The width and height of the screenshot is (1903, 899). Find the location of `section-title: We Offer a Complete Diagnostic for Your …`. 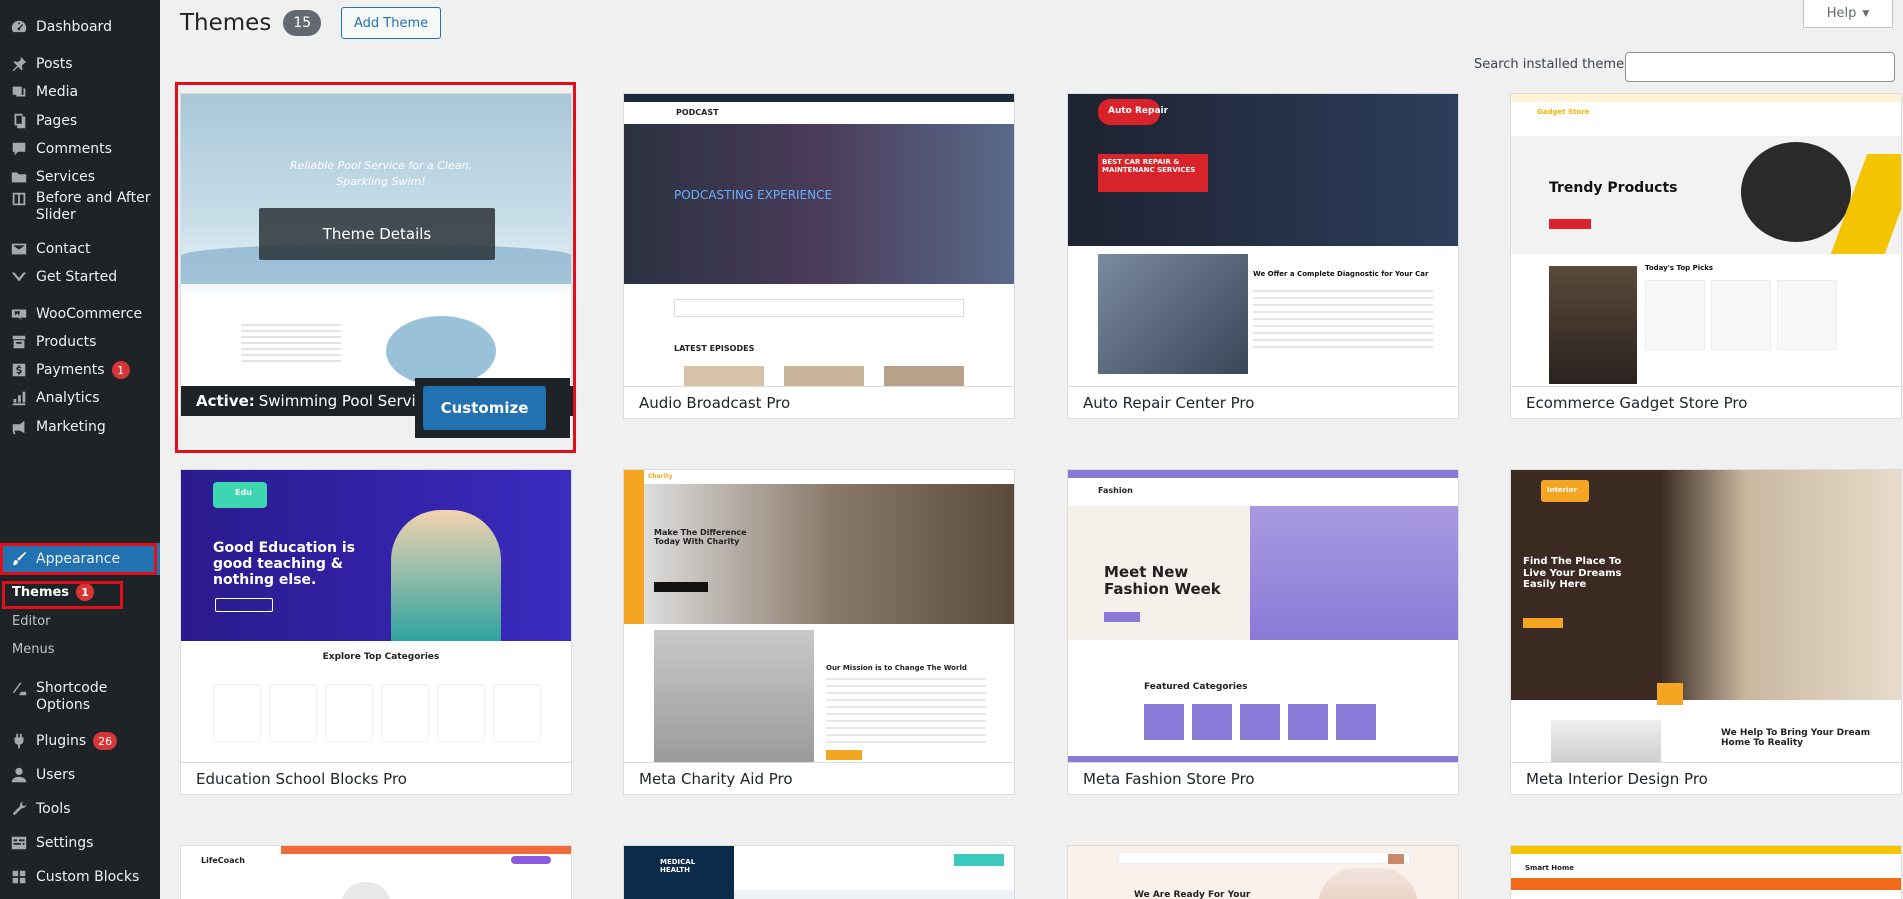

section-title: We Offer a Complete Diagnostic for Your … is located at coordinates (1341, 274).